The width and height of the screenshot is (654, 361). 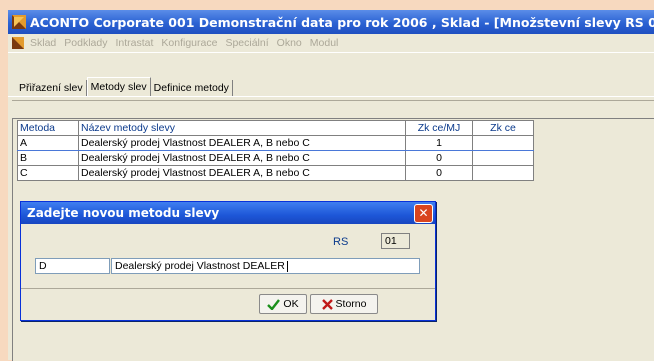 What do you see at coordinates (118, 86) in the screenshot?
I see `tab-metody-slev: Metody slev` at bounding box center [118, 86].